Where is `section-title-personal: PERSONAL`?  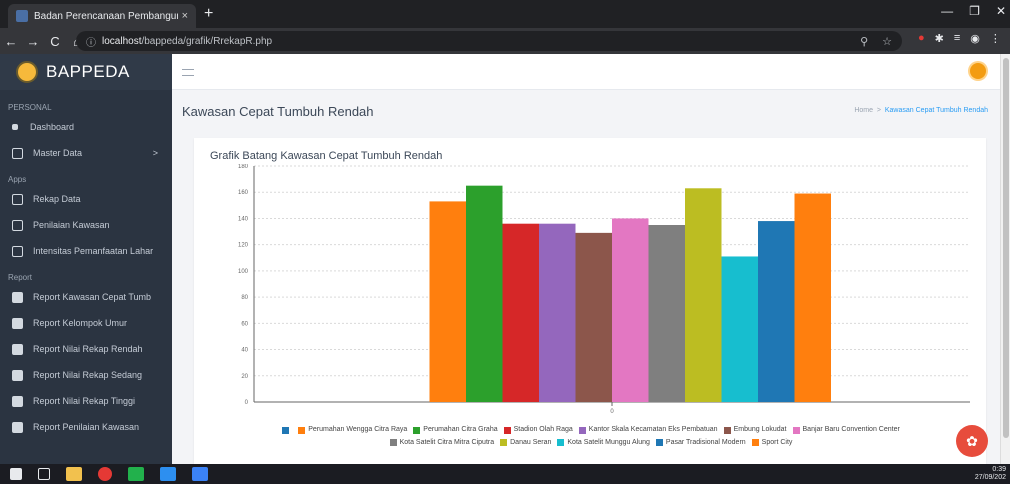
section-title-personal: PERSONAL is located at coordinates (30, 107).